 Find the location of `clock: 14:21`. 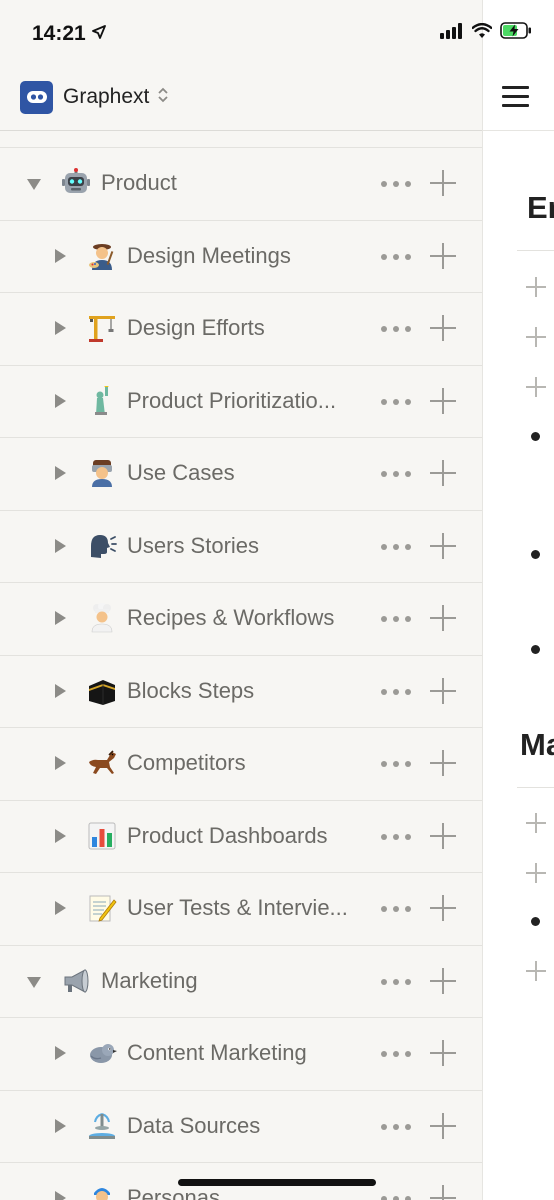

clock: 14:21 is located at coordinates (59, 33).